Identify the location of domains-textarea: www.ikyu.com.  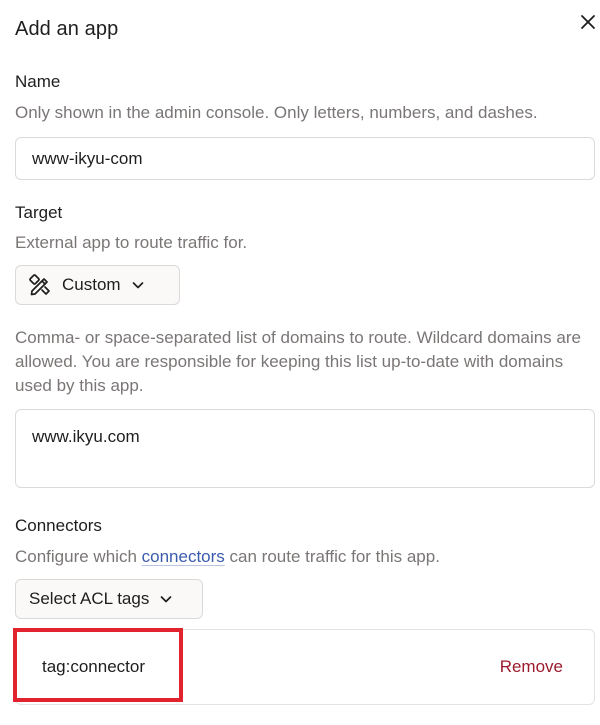
(305, 448).